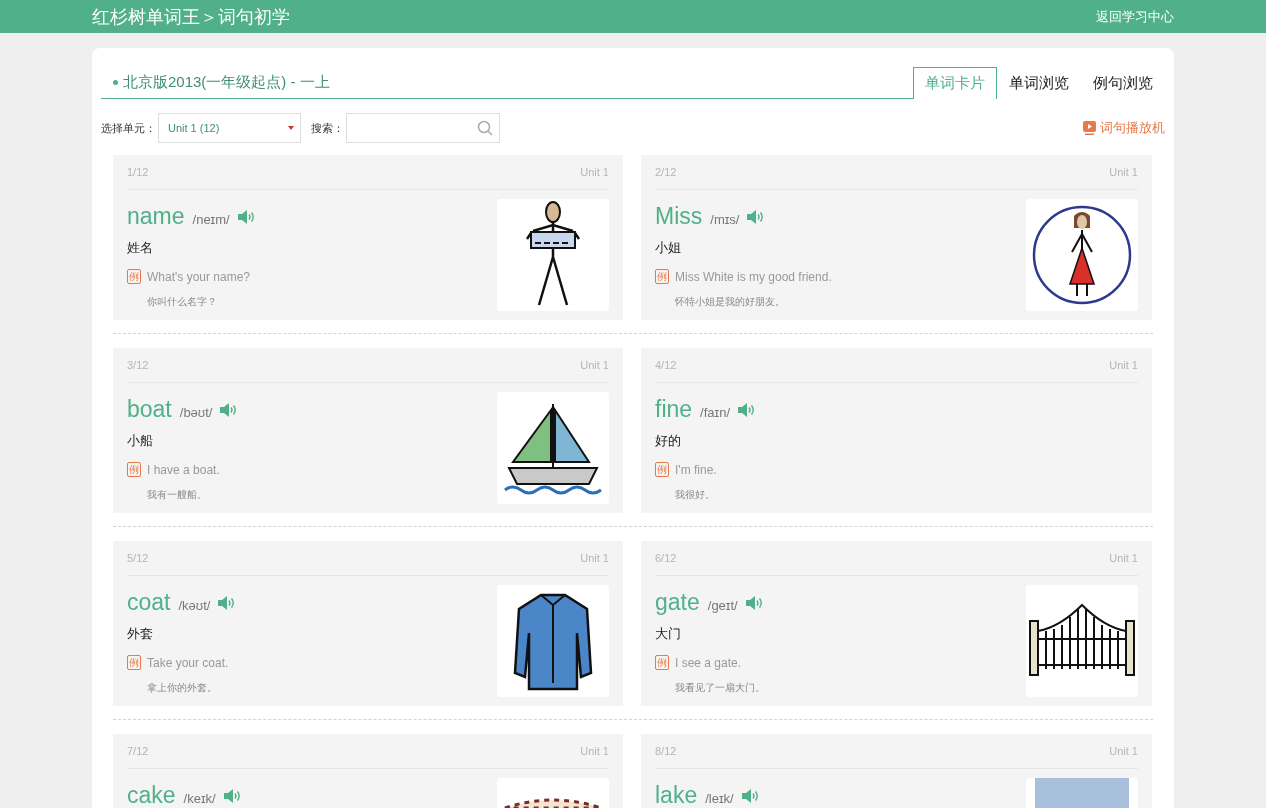 The image size is (1266, 808). Describe the element at coordinates (666, 172) in the screenshot. I see `card-index: 2/12` at that location.